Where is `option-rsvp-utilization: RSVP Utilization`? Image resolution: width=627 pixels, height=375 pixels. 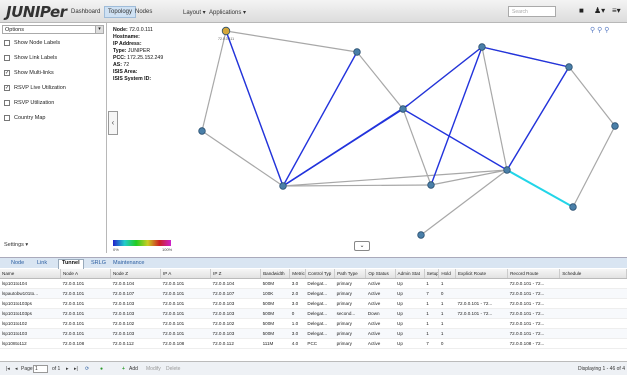
option-rsvp-utilization: RSVP Utilization is located at coordinates (54, 103).